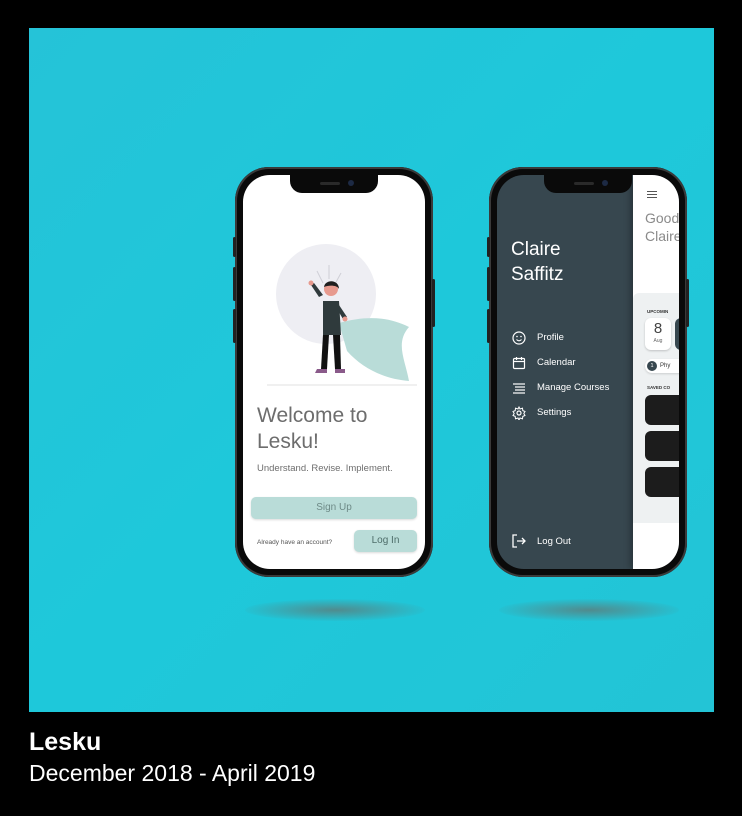 Image resolution: width=742 pixels, height=816 pixels. What do you see at coordinates (519, 363) in the screenshot?
I see `calendar-icon` at bounding box center [519, 363].